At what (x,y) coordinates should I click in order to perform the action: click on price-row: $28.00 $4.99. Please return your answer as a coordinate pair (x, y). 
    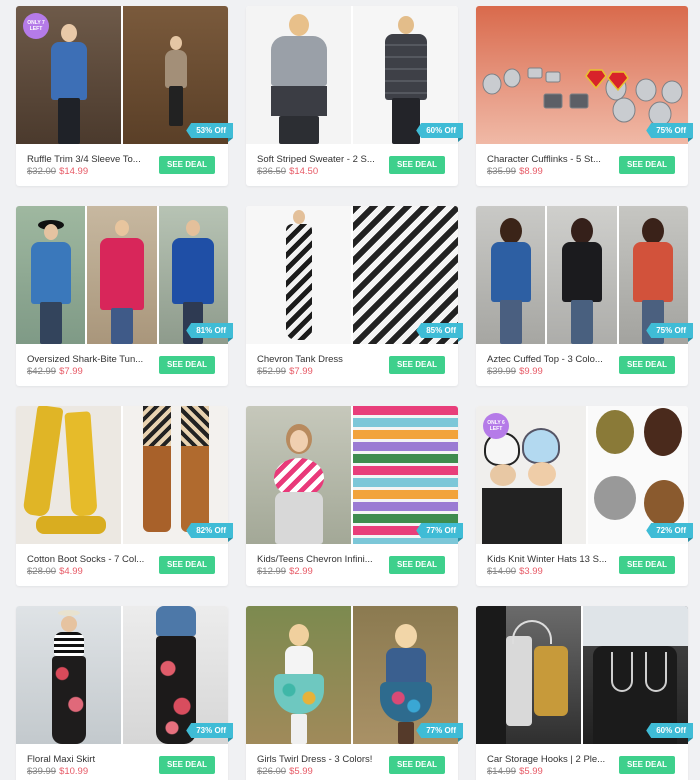
    Looking at the image, I should click on (55, 571).